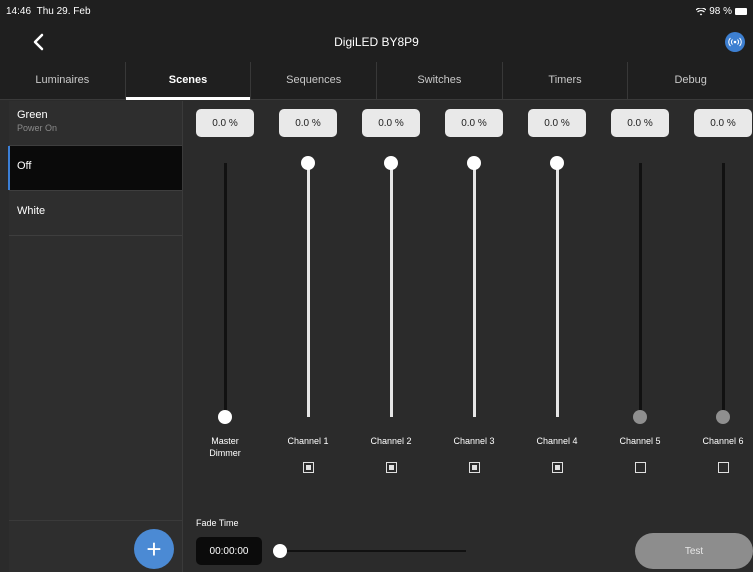 The width and height of the screenshot is (753, 572). Describe the element at coordinates (280, 551) in the screenshot. I see `fade-time-slider-thumb` at that location.